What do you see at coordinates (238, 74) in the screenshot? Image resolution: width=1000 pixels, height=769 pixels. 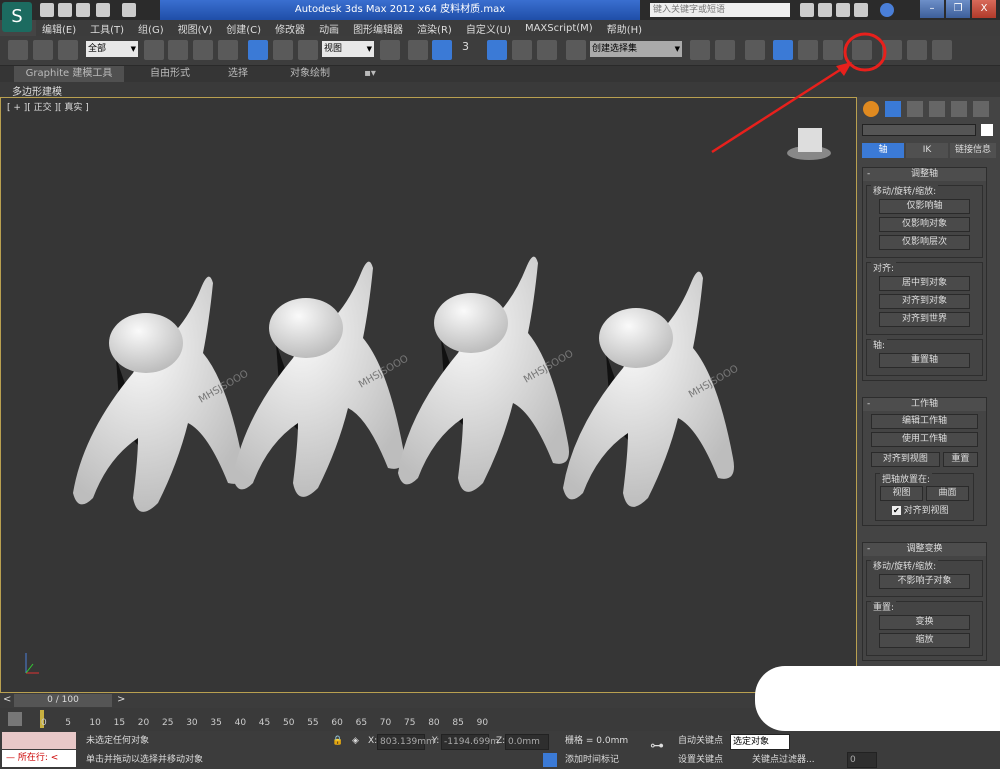 I see `tab-selection: 选择` at bounding box center [238, 74].